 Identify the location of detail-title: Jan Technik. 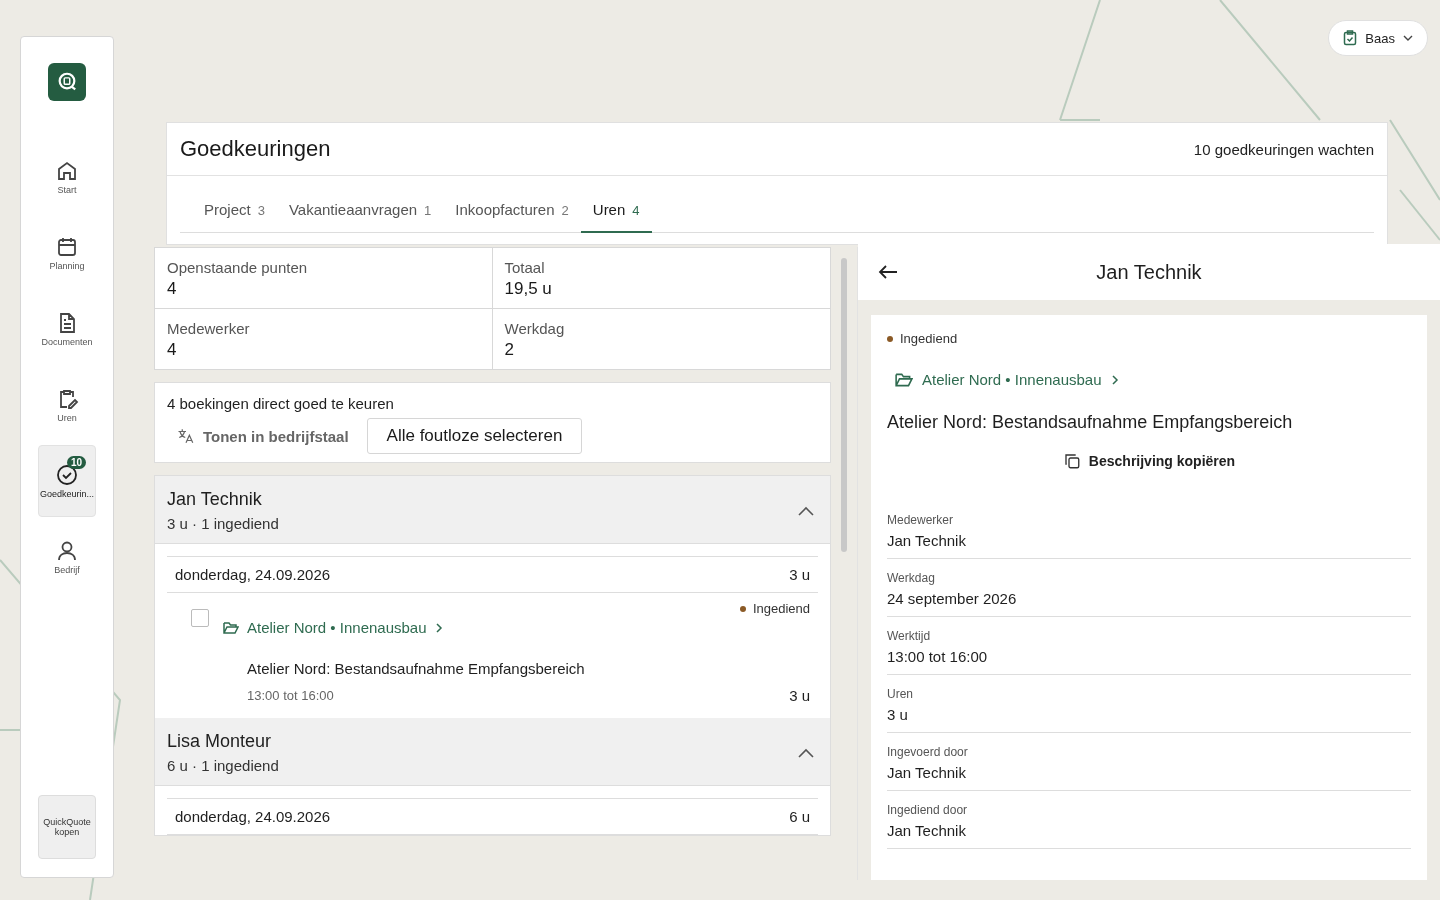
(1149, 272).